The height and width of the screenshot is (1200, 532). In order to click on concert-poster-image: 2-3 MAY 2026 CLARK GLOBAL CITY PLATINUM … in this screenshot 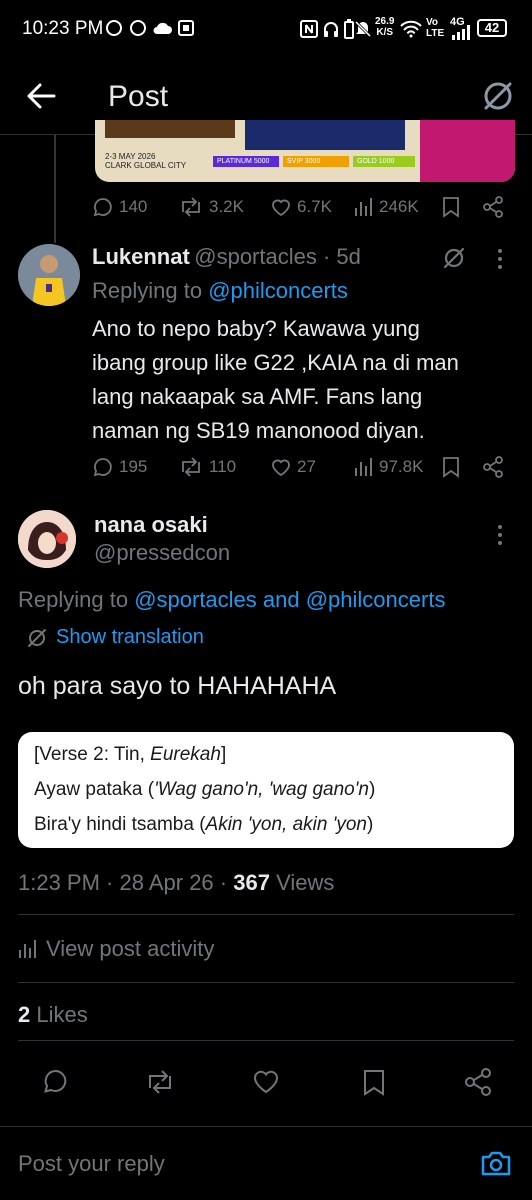, I will do `click(305, 151)`.